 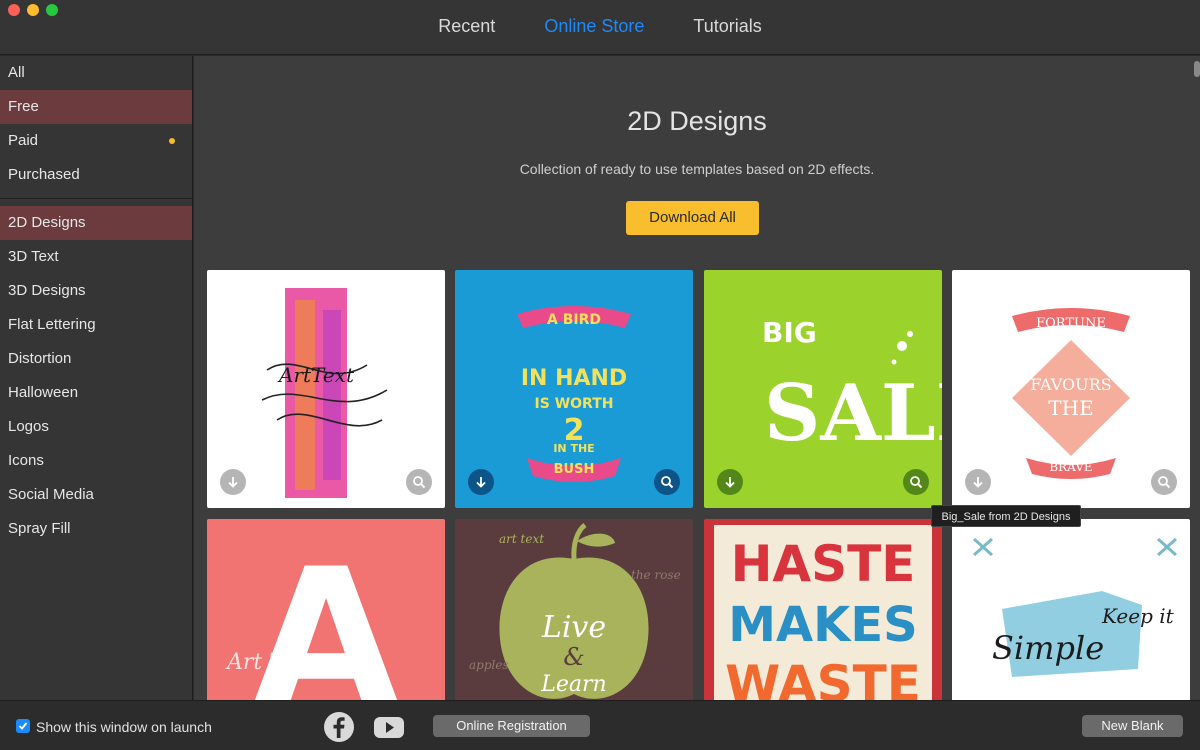 I want to click on sidebar-item-paid: Paid, so click(x=96, y=141).